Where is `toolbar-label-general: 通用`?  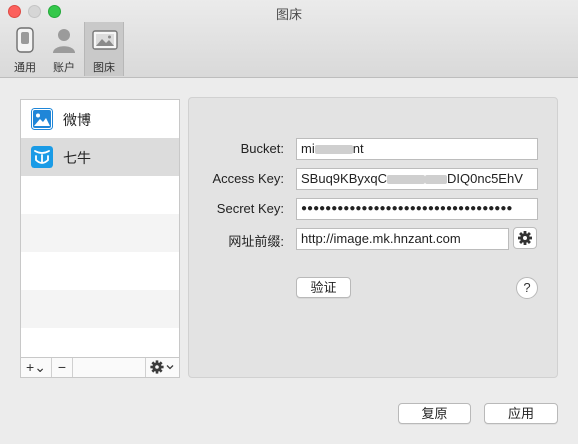 toolbar-label-general: 通用 is located at coordinates (25, 68).